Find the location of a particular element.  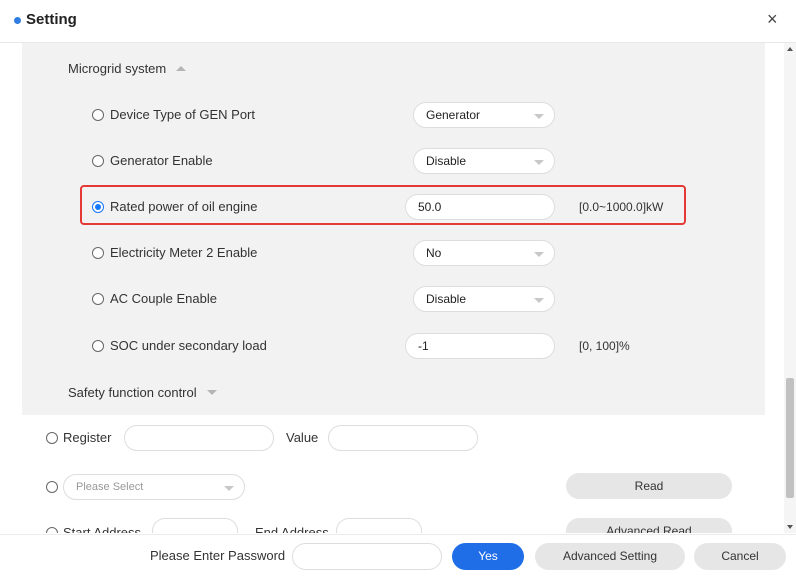

start-address-label: Start Address is located at coordinates (102, 529).